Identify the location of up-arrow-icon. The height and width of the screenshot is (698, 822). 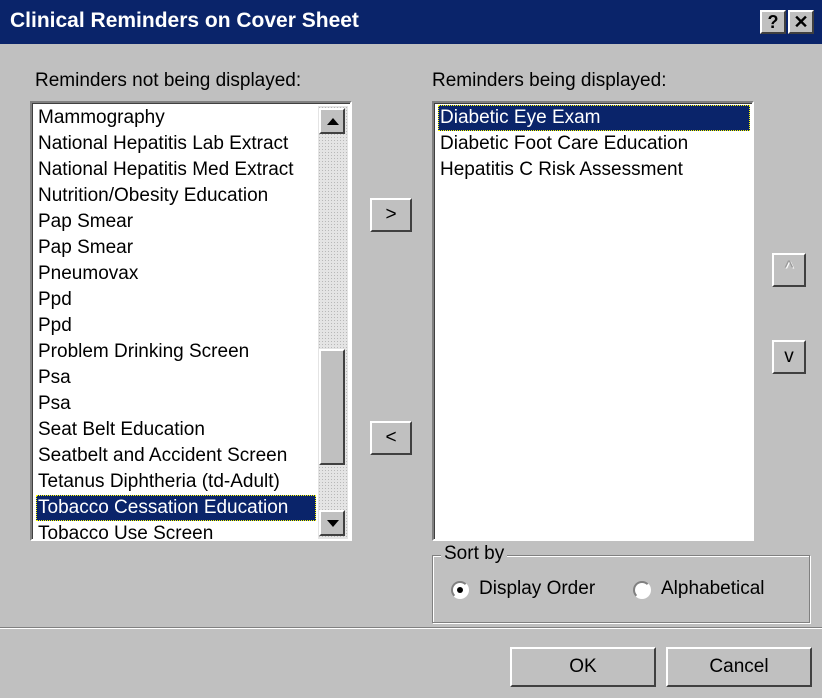
(333, 121).